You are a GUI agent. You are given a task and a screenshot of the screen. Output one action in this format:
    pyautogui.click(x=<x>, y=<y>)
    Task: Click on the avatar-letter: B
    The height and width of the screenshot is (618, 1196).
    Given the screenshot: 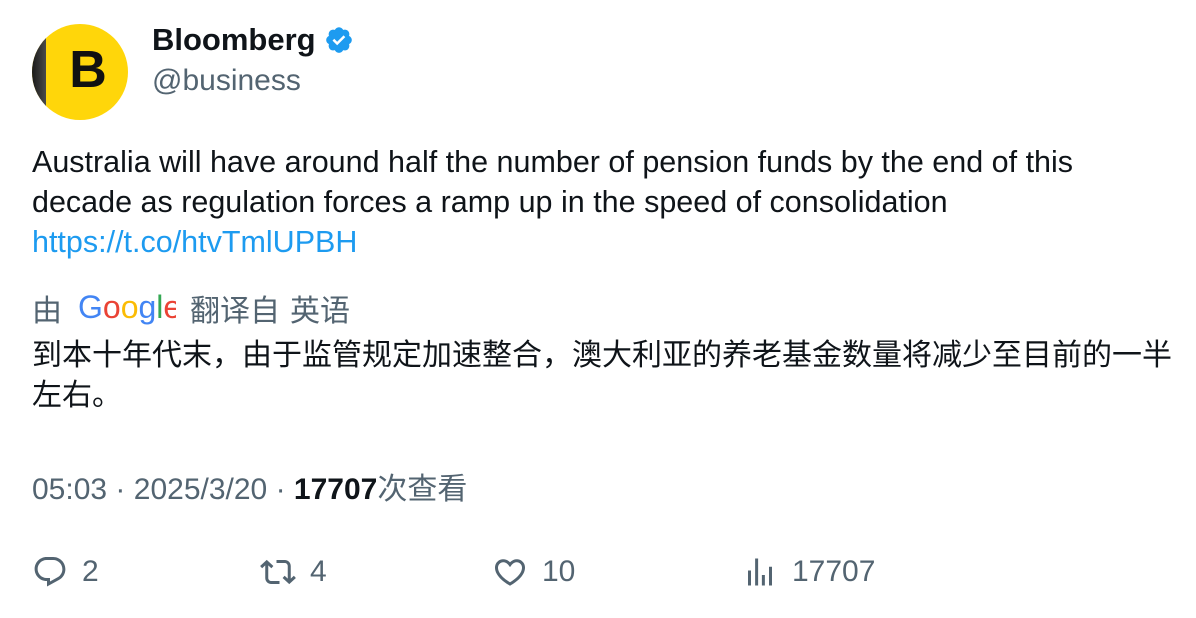 What is the action you would take?
    pyautogui.click(x=88, y=70)
    